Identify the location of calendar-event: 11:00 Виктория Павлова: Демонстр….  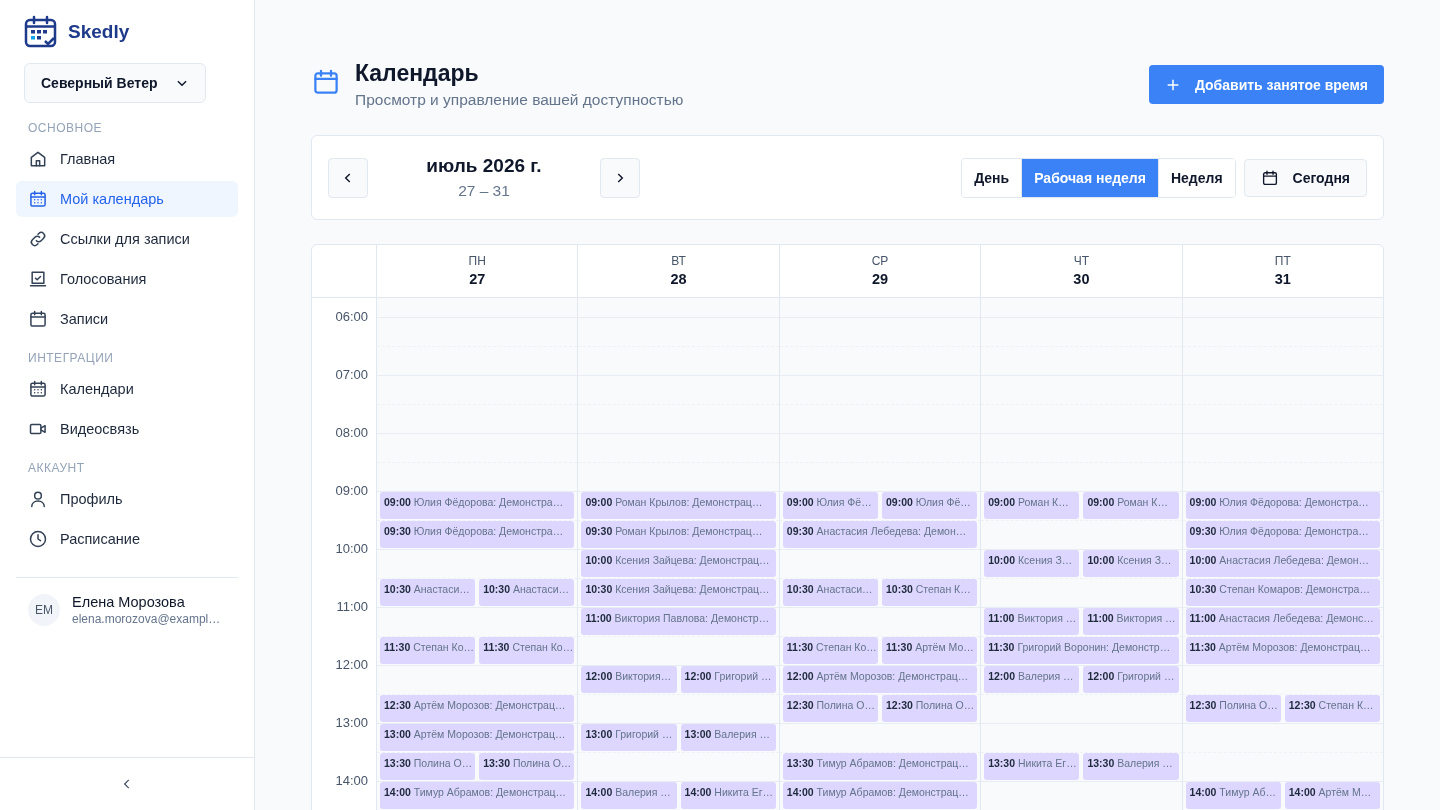
(678, 621).